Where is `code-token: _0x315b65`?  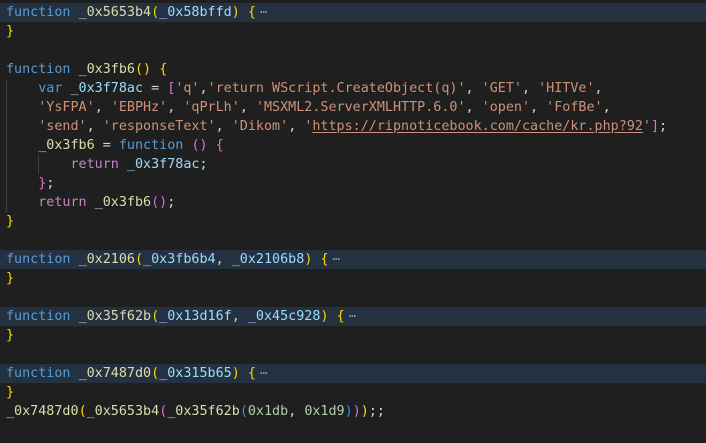
code-token: _0x315b65 is located at coordinates (195, 373).